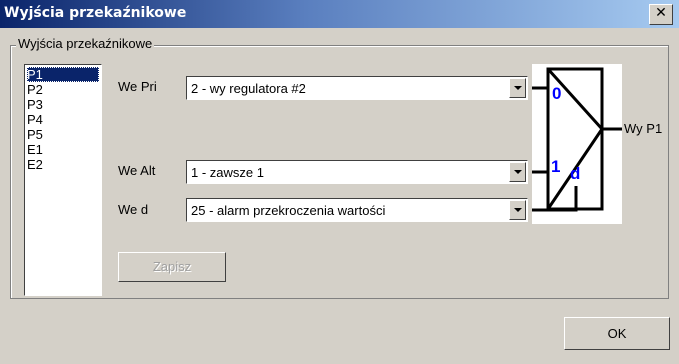 Image resolution: width=679 pixels, height=364 pixels. What do you see at coordinates (248, 88) in the screenshot?
I see `we-pri-value: 2 - wy regulatora #2` at bounding box center [248, 88].